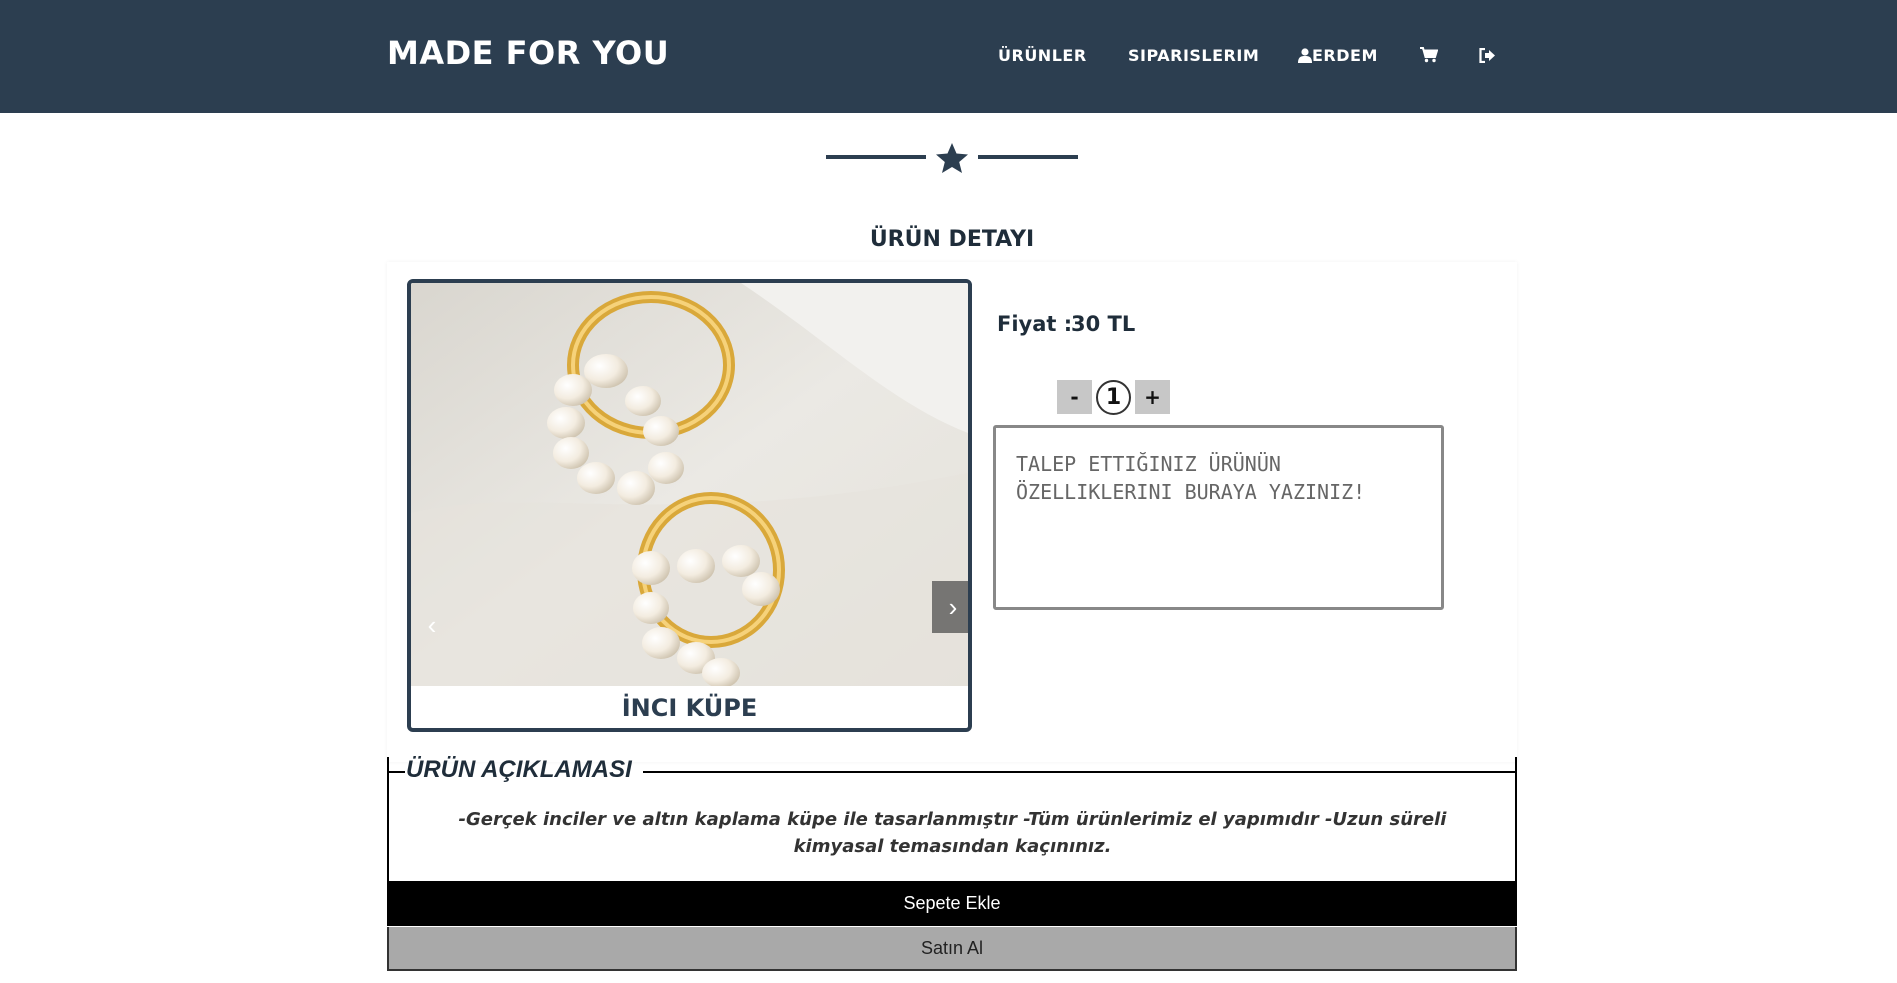  Describe the element at coordinates (948, 56) in the screenshot. I see `top-navbar: MADE FOR YOU ÜRÜNLER SIPARISLERIM ERDEM` at that location.